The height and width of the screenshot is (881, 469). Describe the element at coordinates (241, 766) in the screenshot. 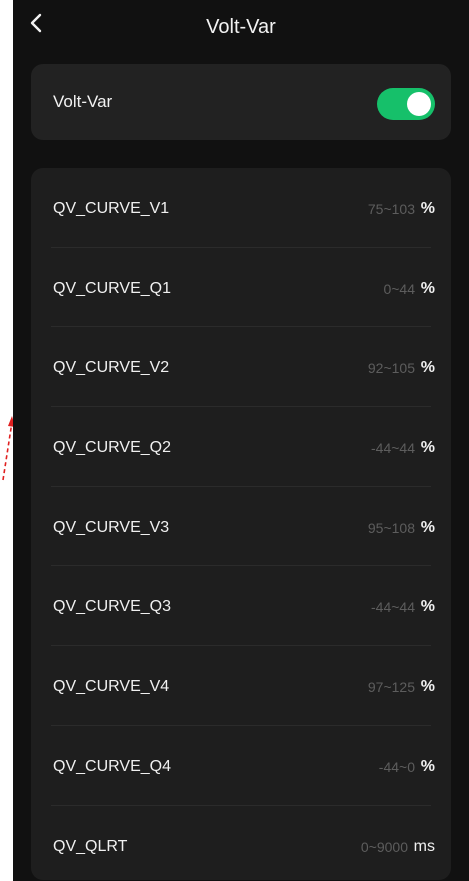

I see `param-row-qv-curve-q4: QV_CURVE_Q4 -44~0 %` at that location.